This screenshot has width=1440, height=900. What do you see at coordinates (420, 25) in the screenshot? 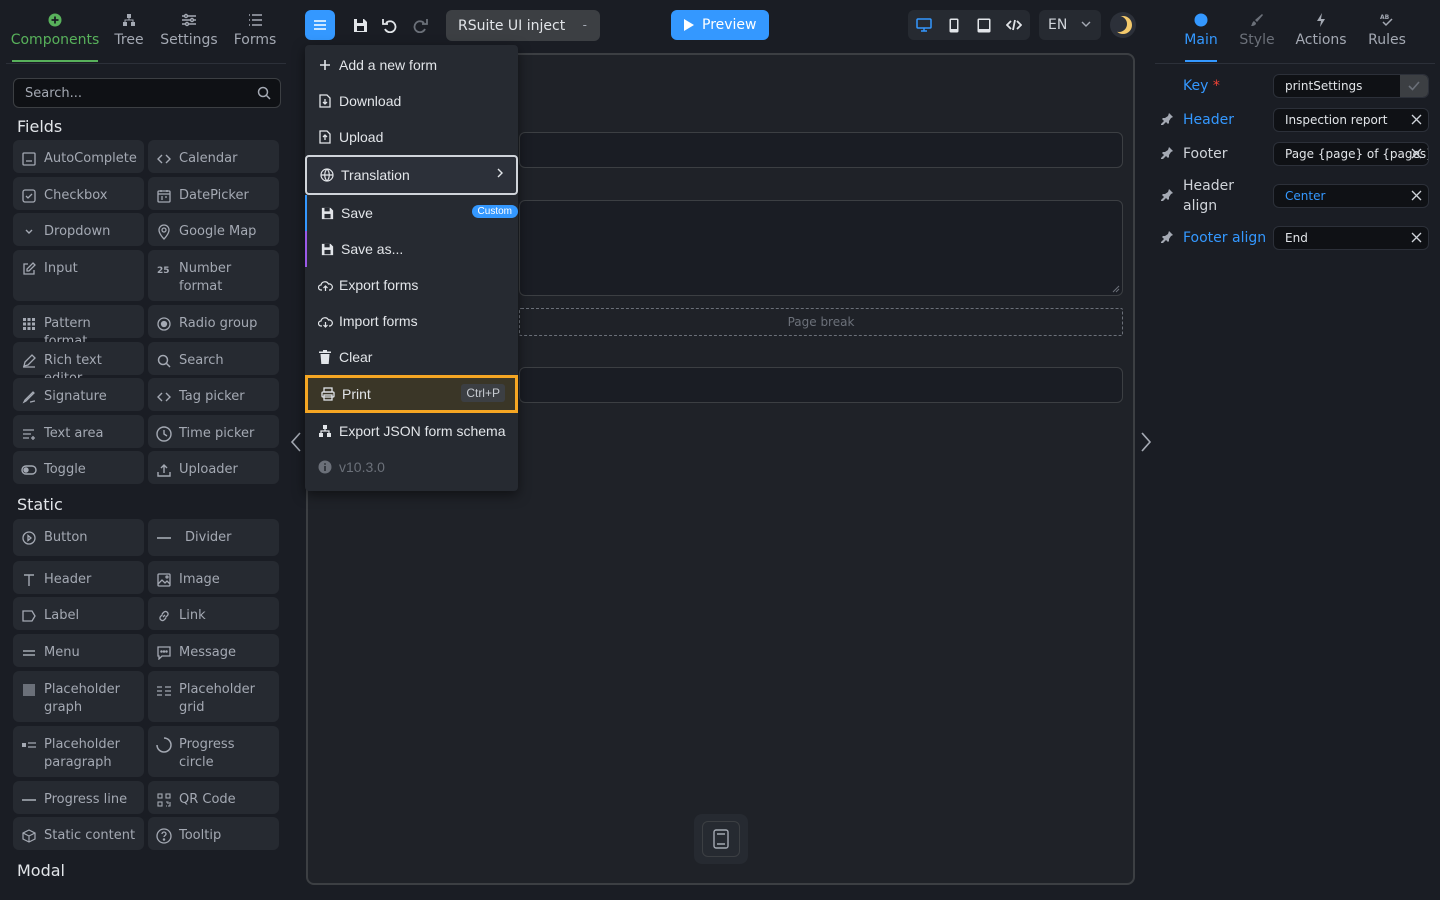
I see `redo-button` at bounding box center [420, 25].